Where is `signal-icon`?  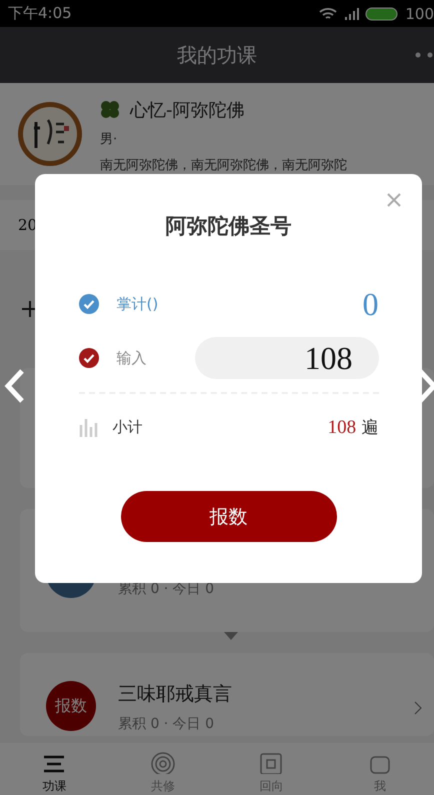
signal-icon is located at coordinates (351, 13).